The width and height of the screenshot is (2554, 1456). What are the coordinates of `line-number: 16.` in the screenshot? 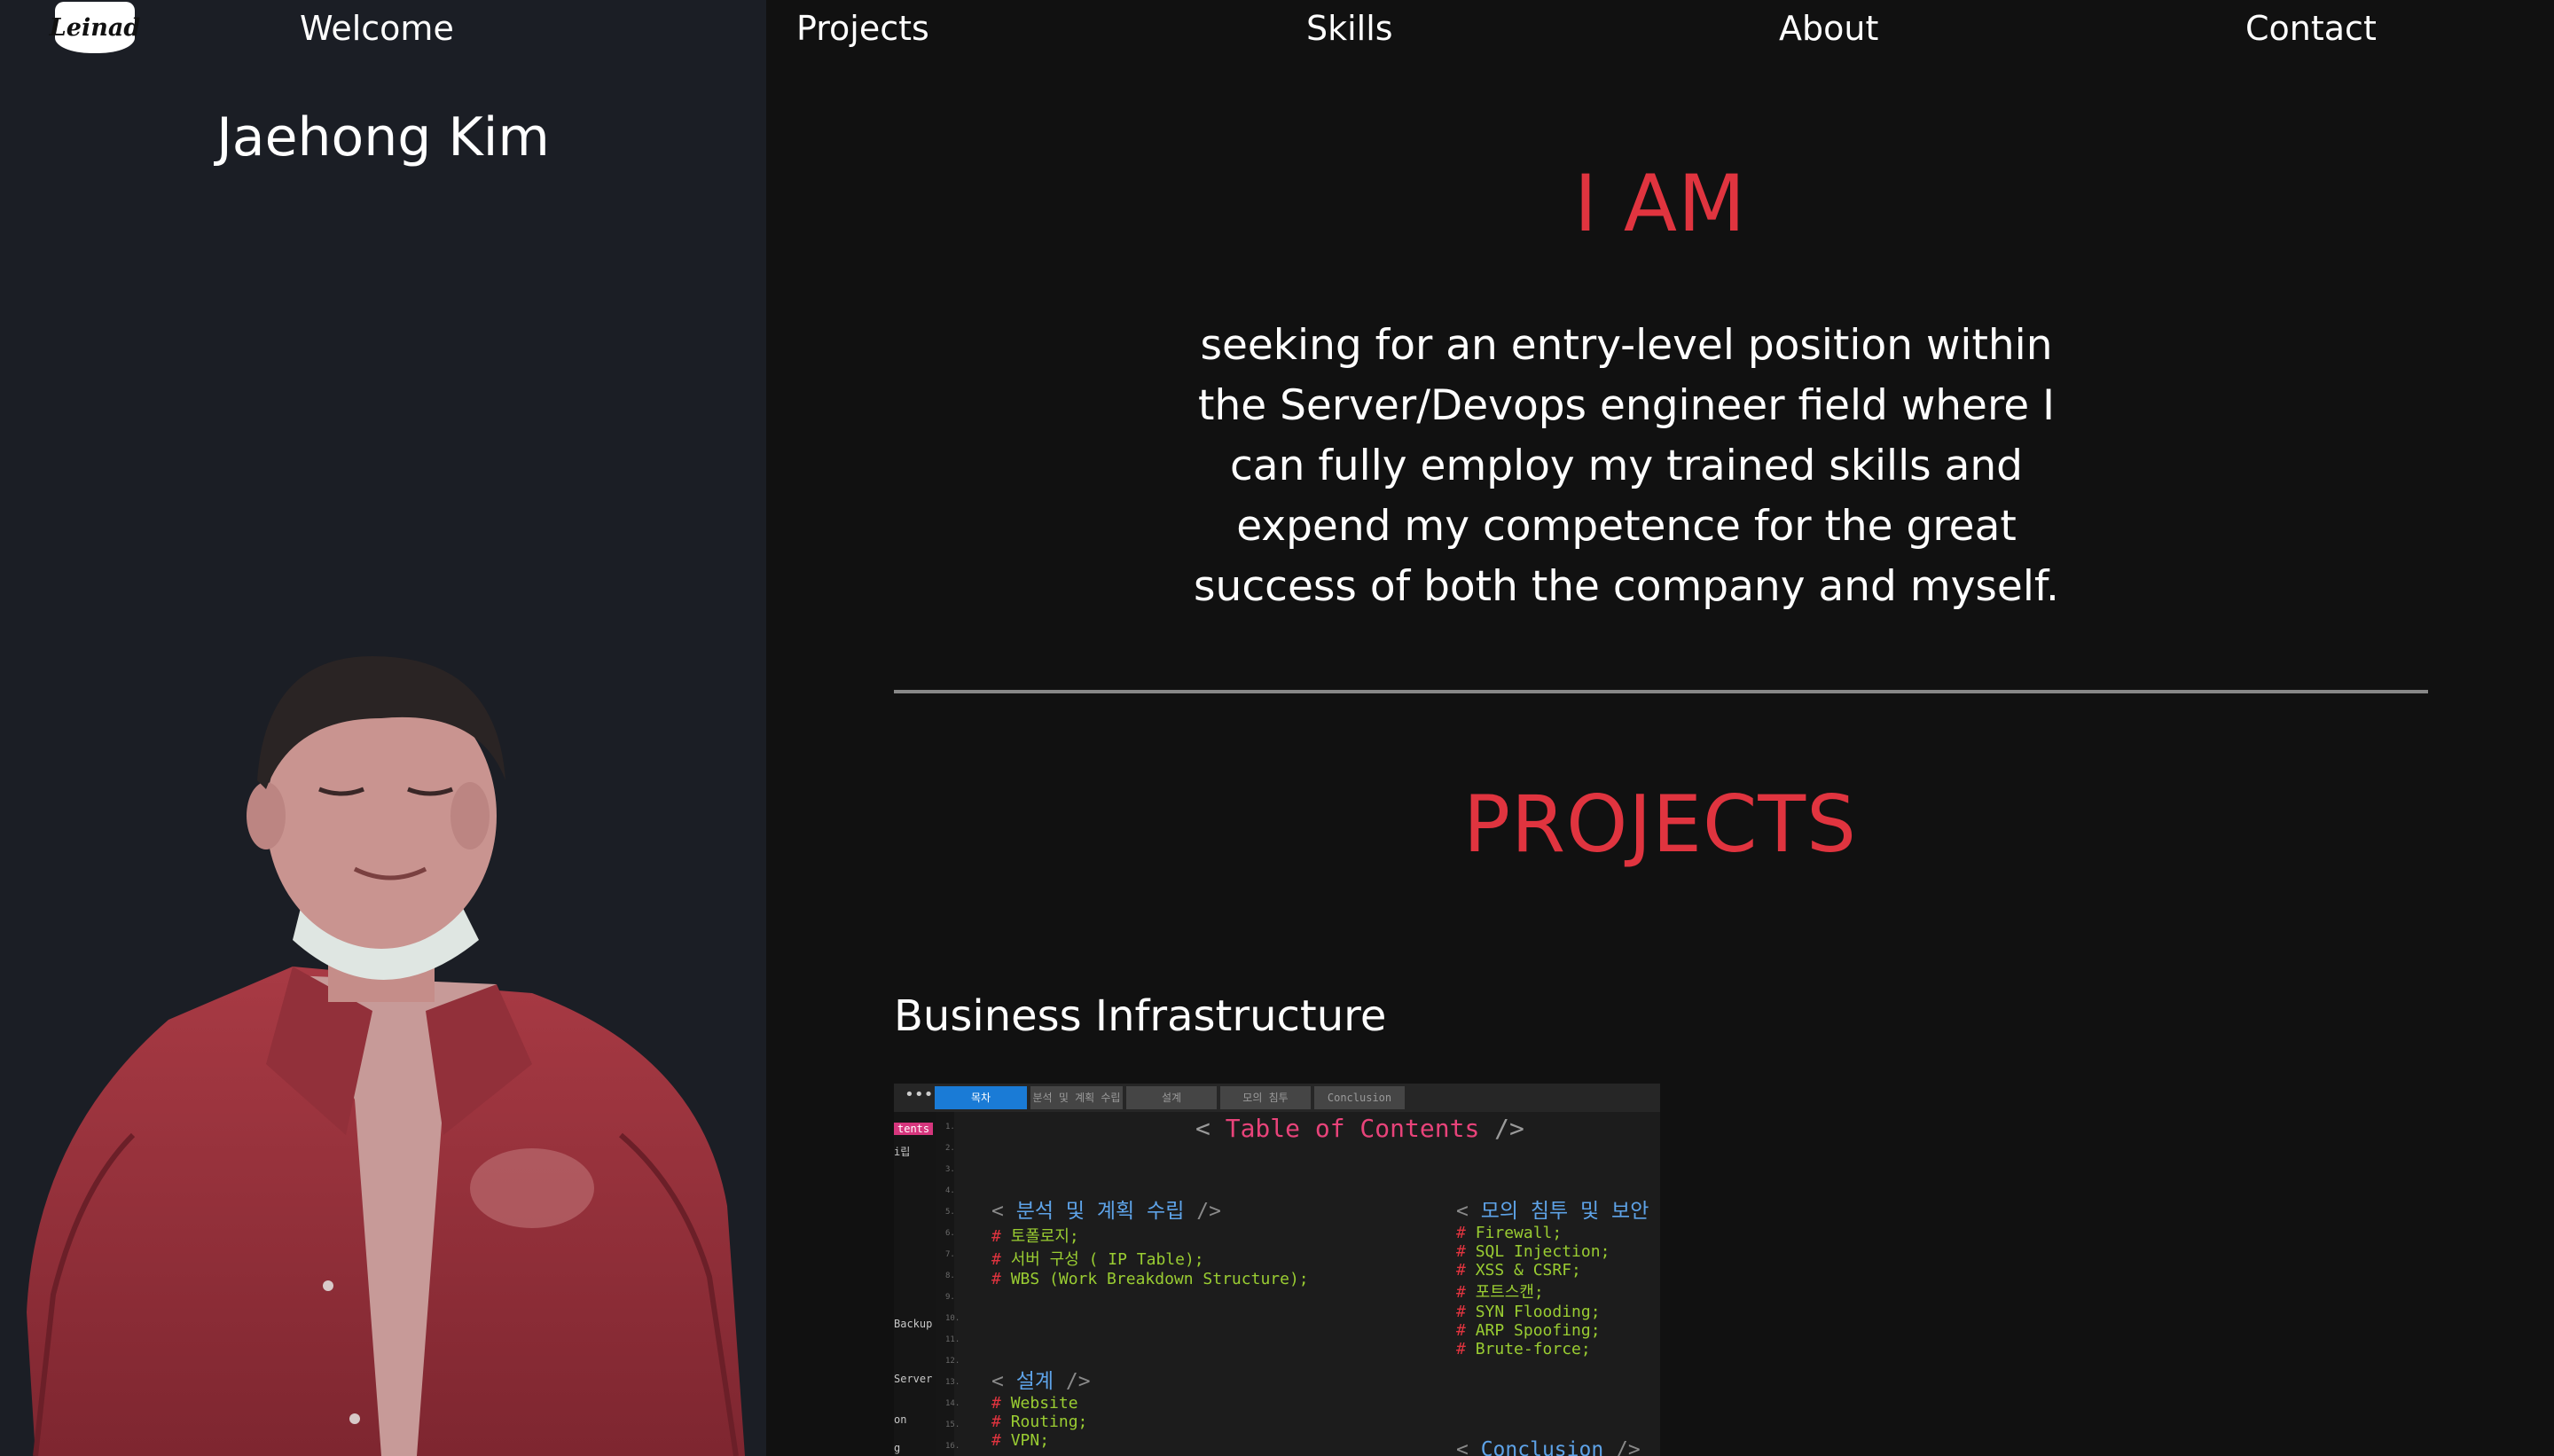 It's located at (952, 1446).